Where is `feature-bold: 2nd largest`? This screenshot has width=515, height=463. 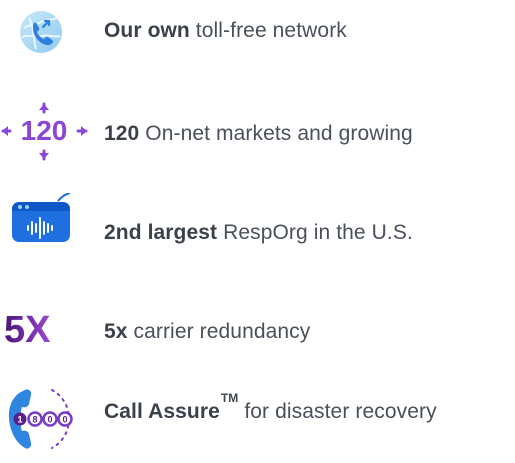
feature-bold: 2nd largest is located at coordinates (161, 232).